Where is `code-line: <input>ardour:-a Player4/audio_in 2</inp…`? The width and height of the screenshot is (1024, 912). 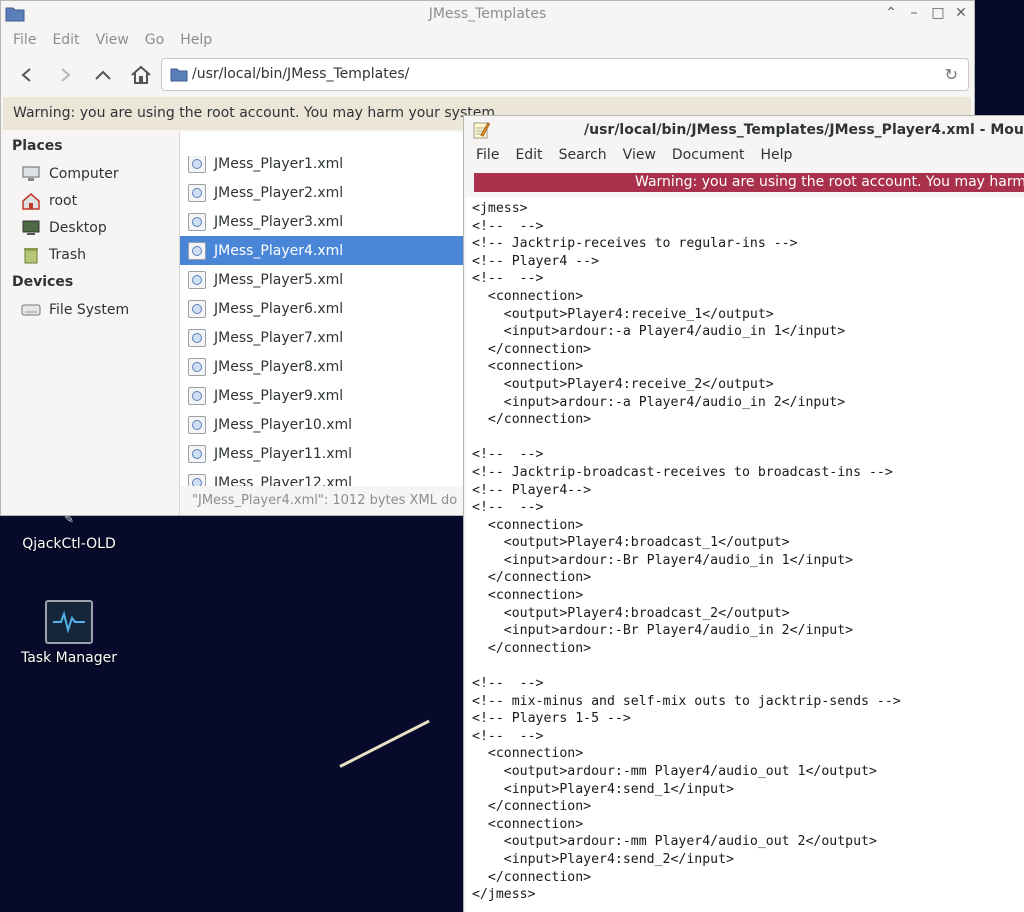 code-line: <input>ardour:-a Player4/audio_in 2</inp… is located at coordinates (659, 402).